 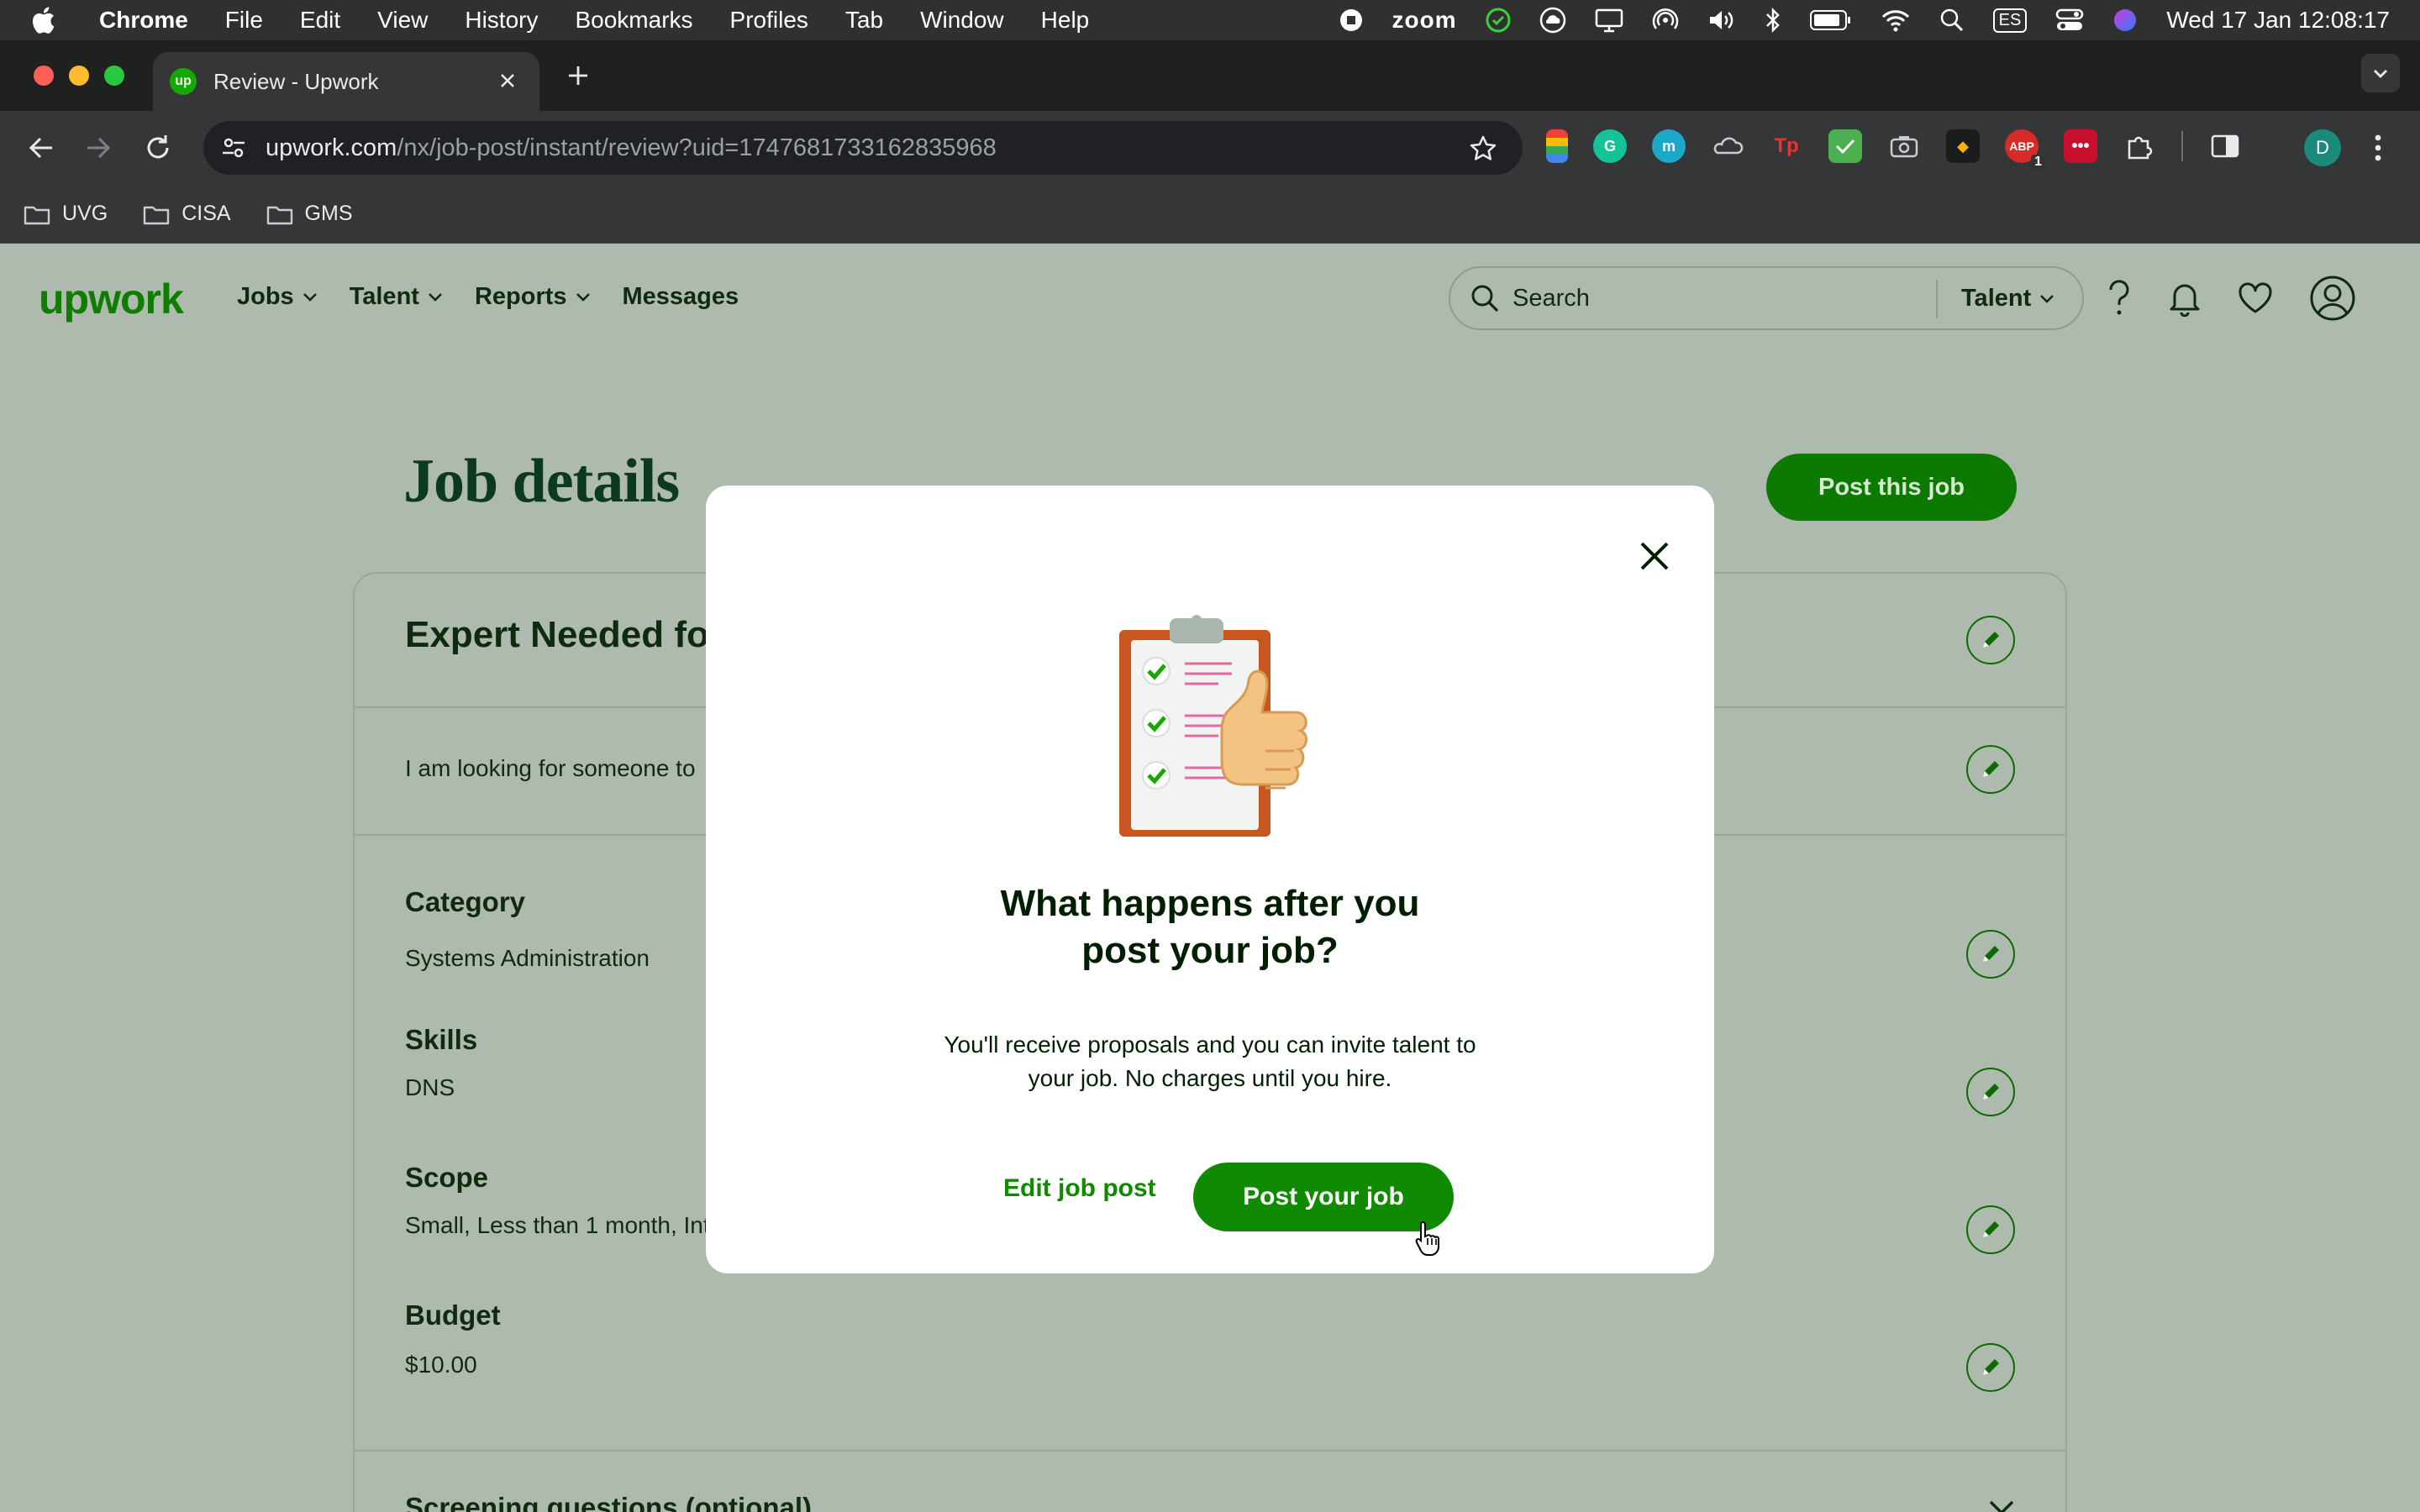 I want to click on siri-icon, so click(x=2125, y=20).